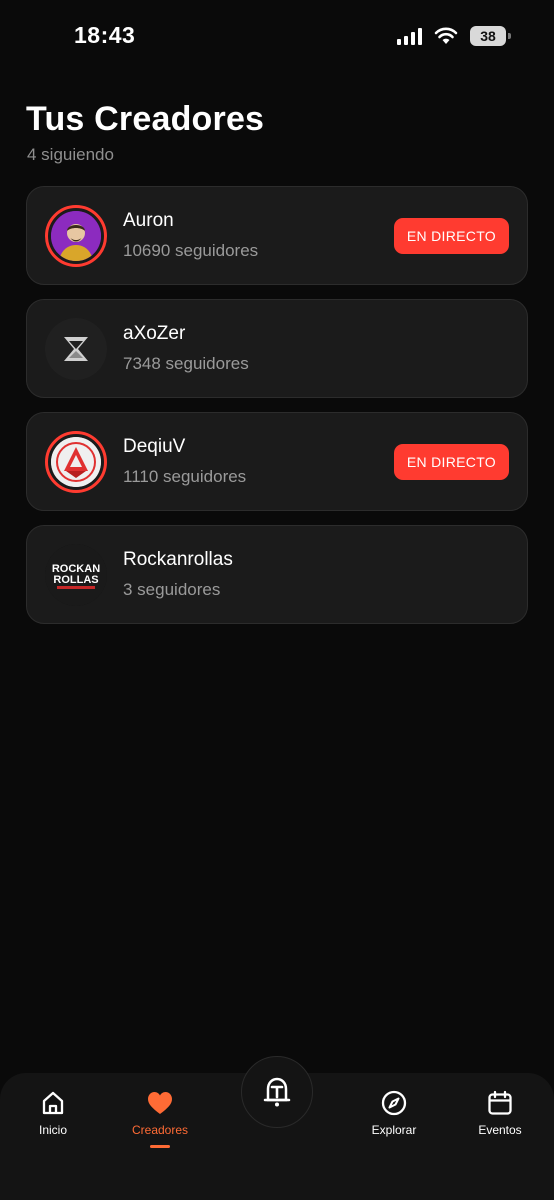  Describe the element at coordinates (409, 36) in the screenshot. I see `cellular-signal-icon` at that location.